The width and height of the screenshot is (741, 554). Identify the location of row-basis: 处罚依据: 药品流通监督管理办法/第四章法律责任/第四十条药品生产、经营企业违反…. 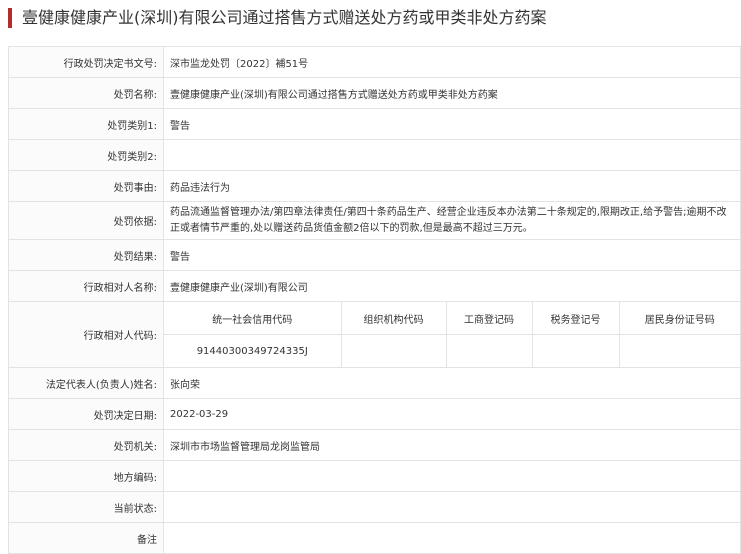
(374, 220).